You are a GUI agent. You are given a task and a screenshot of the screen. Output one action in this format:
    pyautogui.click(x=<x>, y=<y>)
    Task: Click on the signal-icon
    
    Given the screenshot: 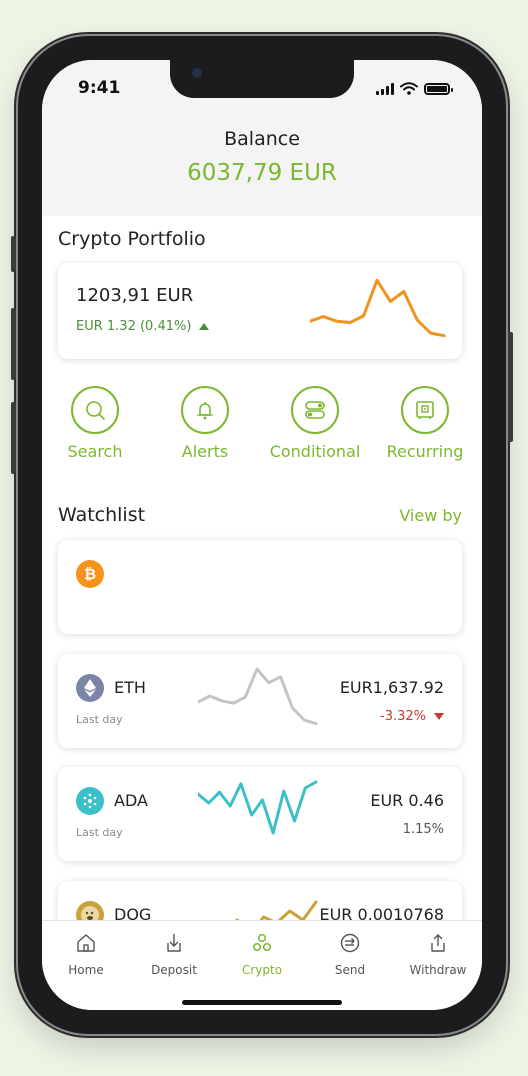 What is the action you would take?
    pyautogui.click(x=385, y=88)
    